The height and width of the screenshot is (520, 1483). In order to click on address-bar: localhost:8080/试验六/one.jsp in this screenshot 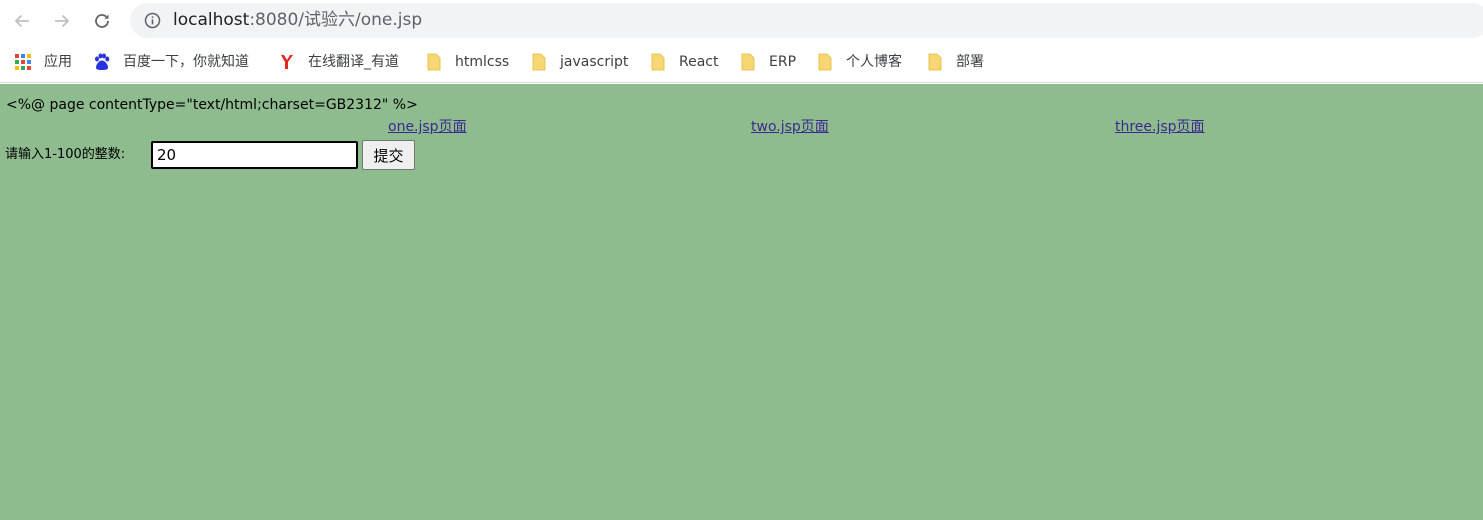, I will do `click(806, 20)`.